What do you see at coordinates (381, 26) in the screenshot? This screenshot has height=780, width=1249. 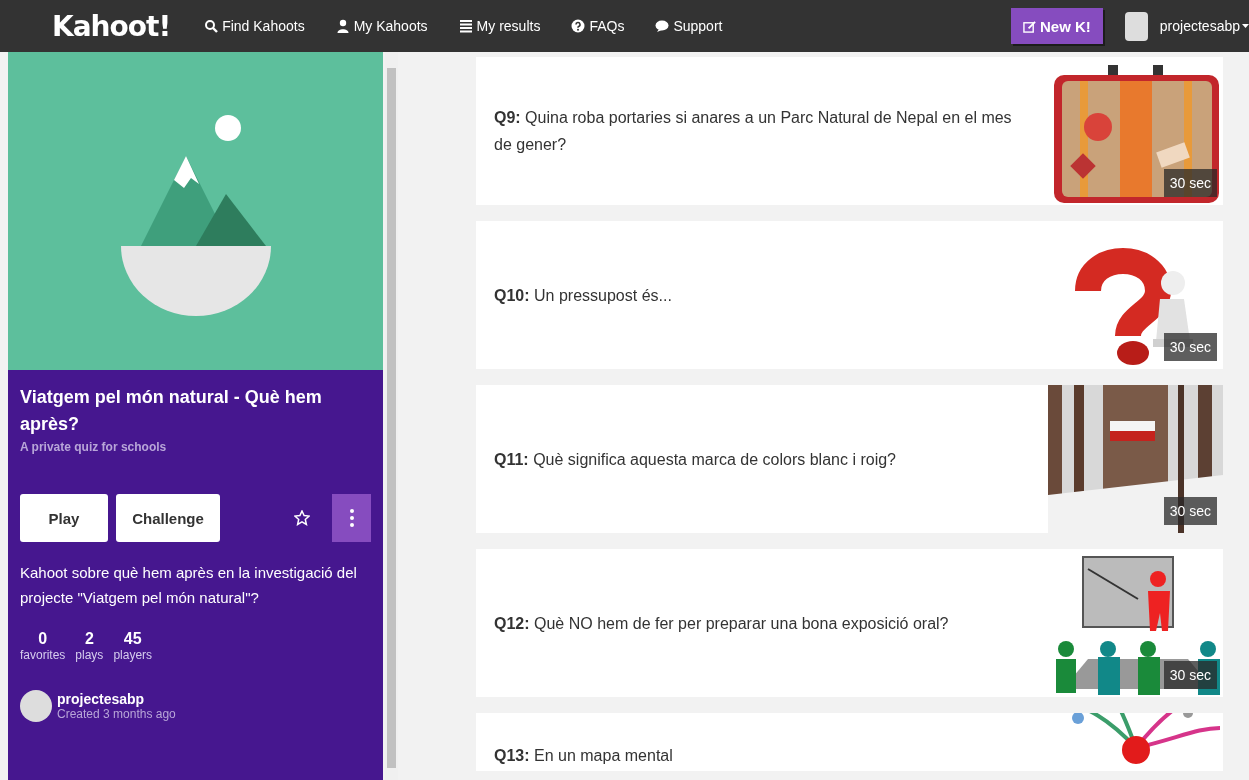 I see `nav-link: My Kahoots` at bounding box center [381, 26].